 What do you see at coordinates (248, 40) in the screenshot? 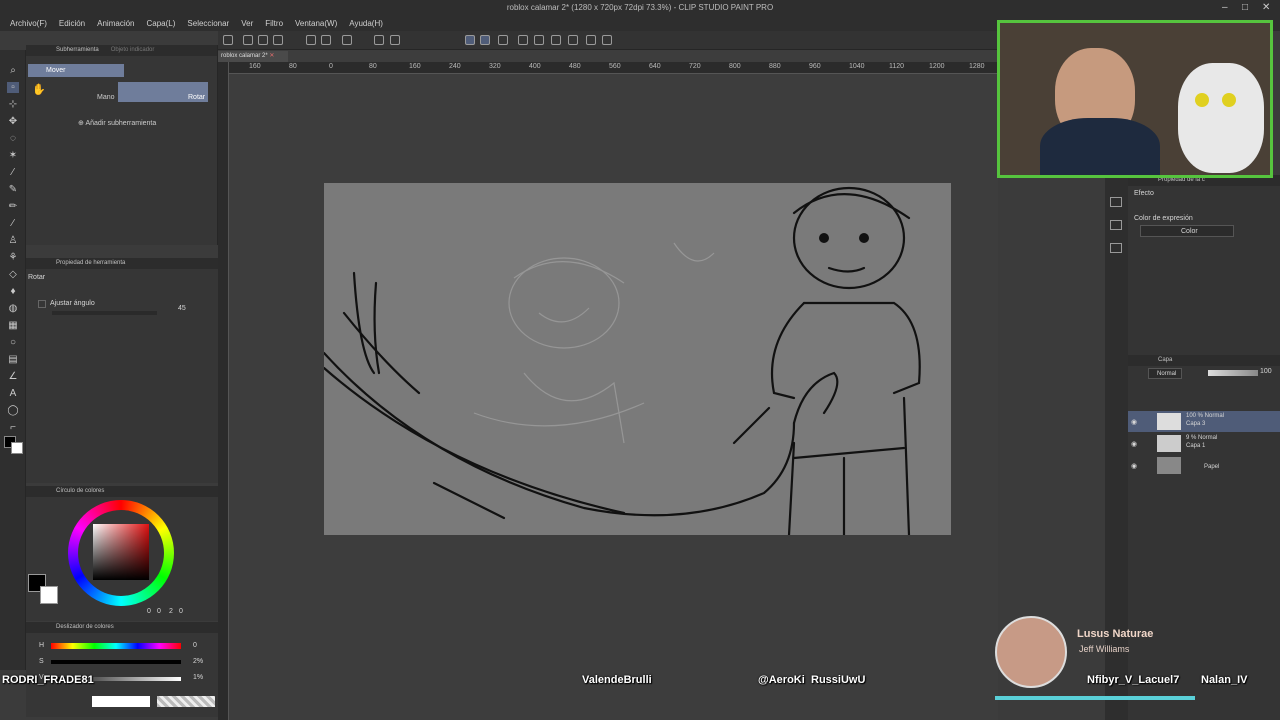
I see `open-file-icon` at bounding box center [248, 40].